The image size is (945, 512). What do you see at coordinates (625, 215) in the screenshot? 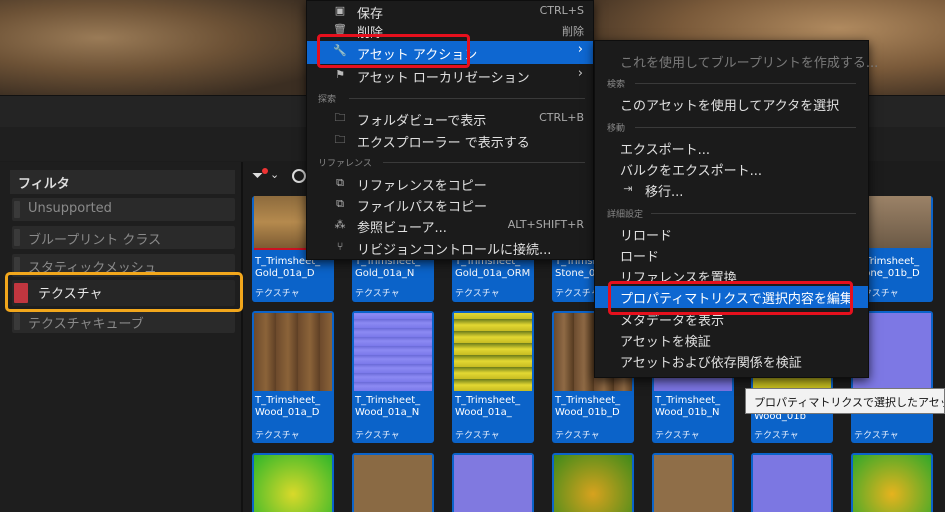
I see `section-header-advanced: 詳細設定` at bounding box center [625, 215].